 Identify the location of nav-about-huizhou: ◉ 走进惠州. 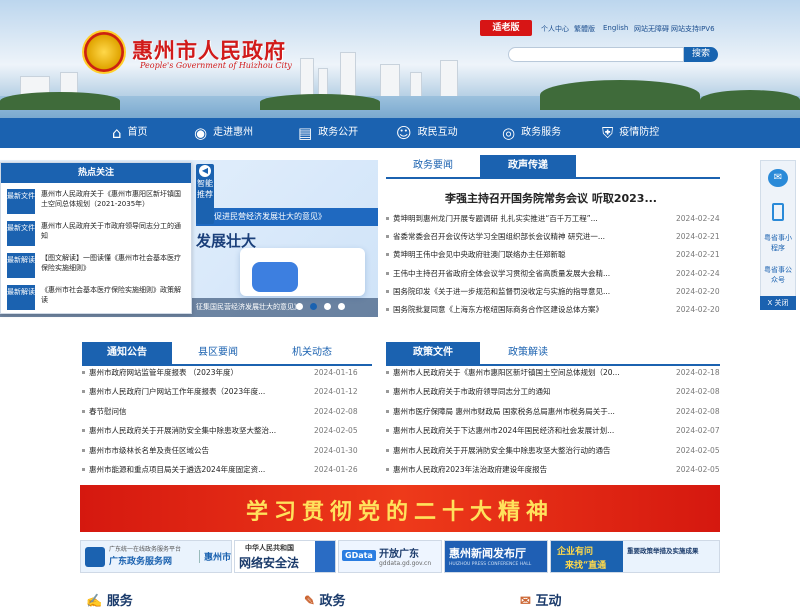
(223, 133).